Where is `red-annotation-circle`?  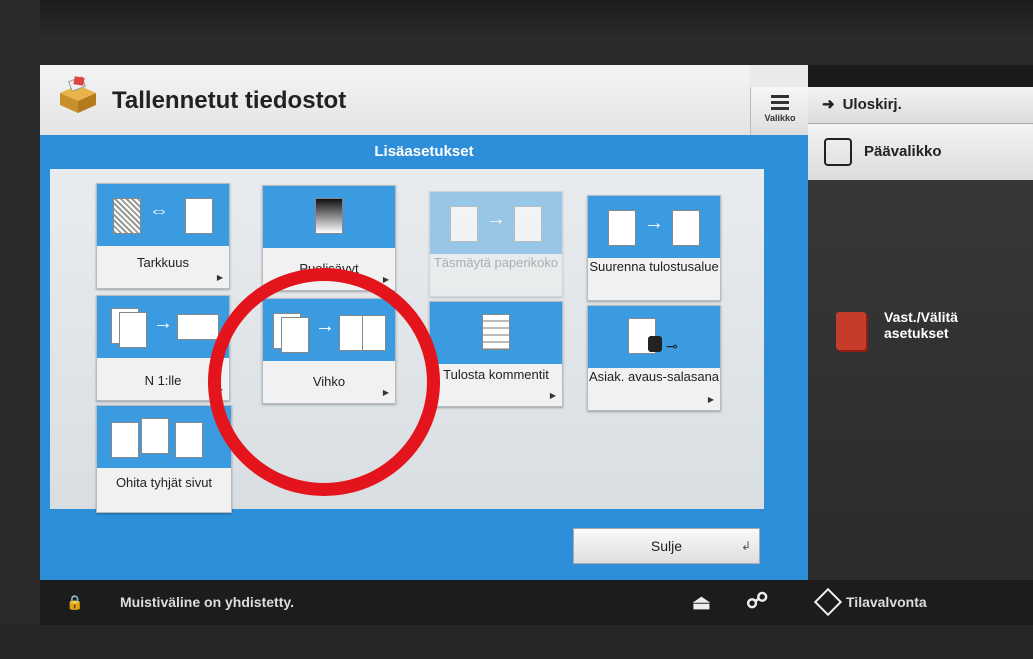 red-annotation-circle is located at coordinates (324, 382).